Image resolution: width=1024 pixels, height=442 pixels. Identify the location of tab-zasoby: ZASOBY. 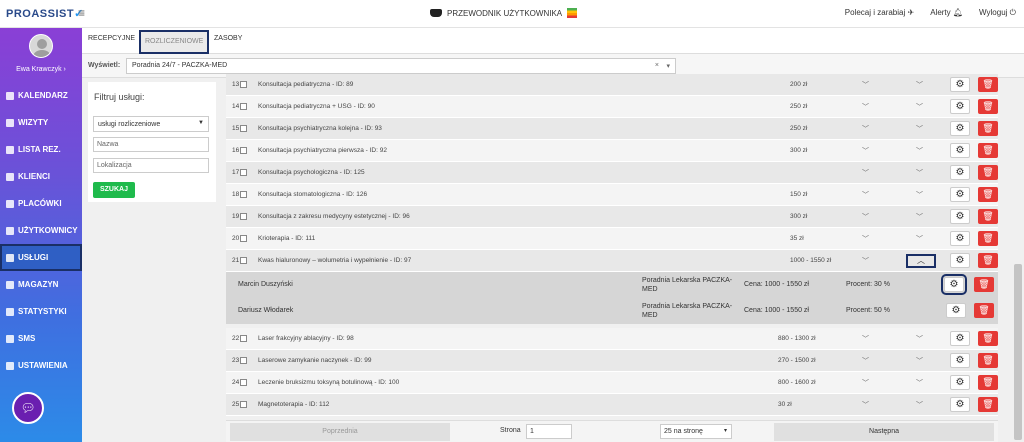
(228, 38).